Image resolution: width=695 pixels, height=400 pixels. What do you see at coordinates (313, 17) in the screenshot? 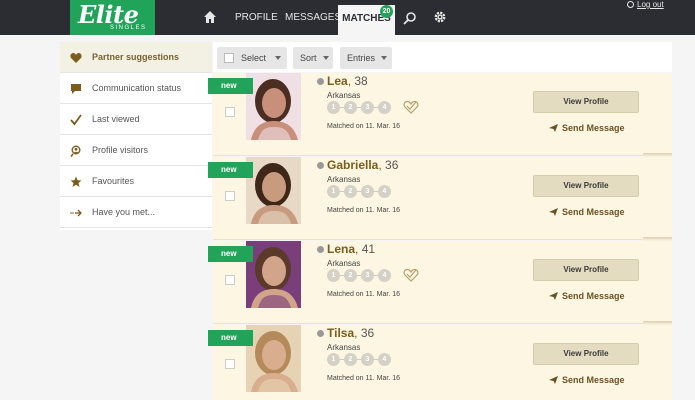
I see `nav-messages: MESSAGES` at bounding box center [313, 17].